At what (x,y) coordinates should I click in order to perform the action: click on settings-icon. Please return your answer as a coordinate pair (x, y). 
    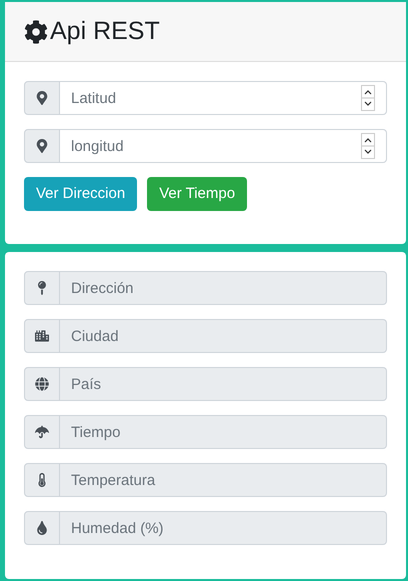
    Looking at the image, I should click on (36, 32).